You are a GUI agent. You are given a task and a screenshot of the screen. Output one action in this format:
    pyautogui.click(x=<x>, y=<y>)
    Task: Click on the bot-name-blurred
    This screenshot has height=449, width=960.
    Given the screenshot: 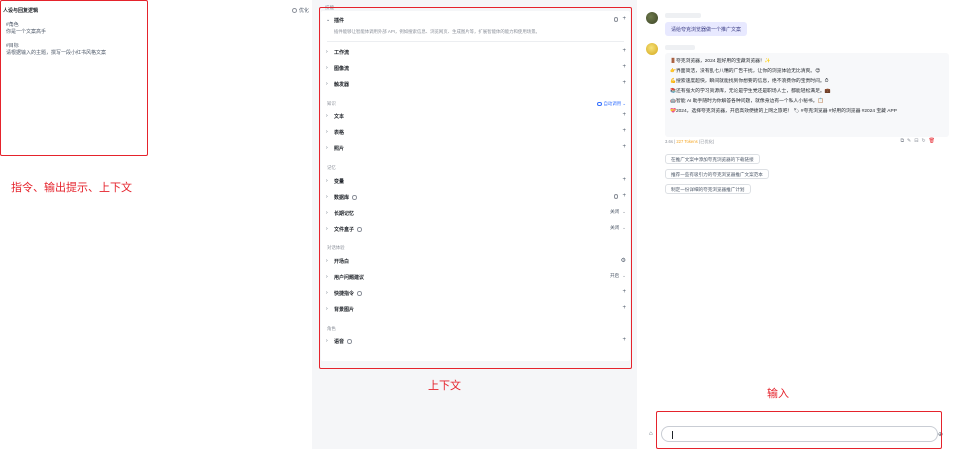 What is the action you would take?
    pyautogui.click(x=680, y=47)
    